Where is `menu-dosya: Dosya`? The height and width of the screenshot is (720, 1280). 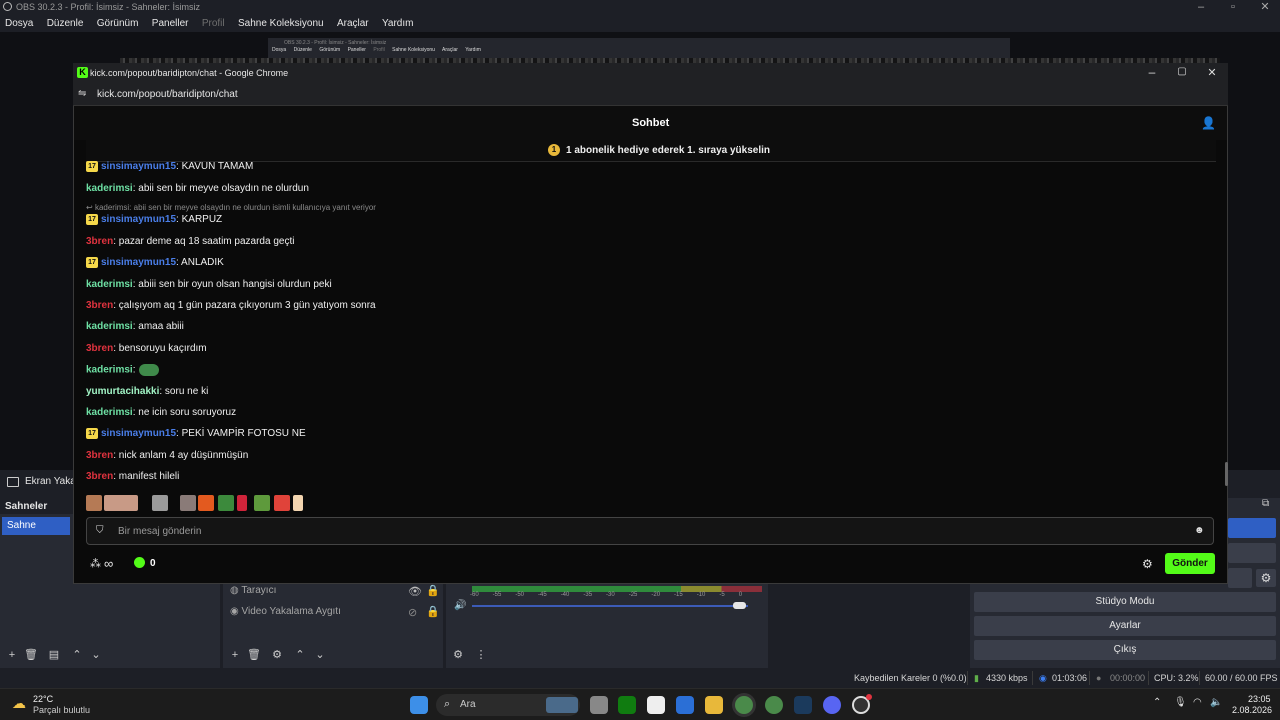
menu-dosya: Dosya is located at coordinates (19, 23).